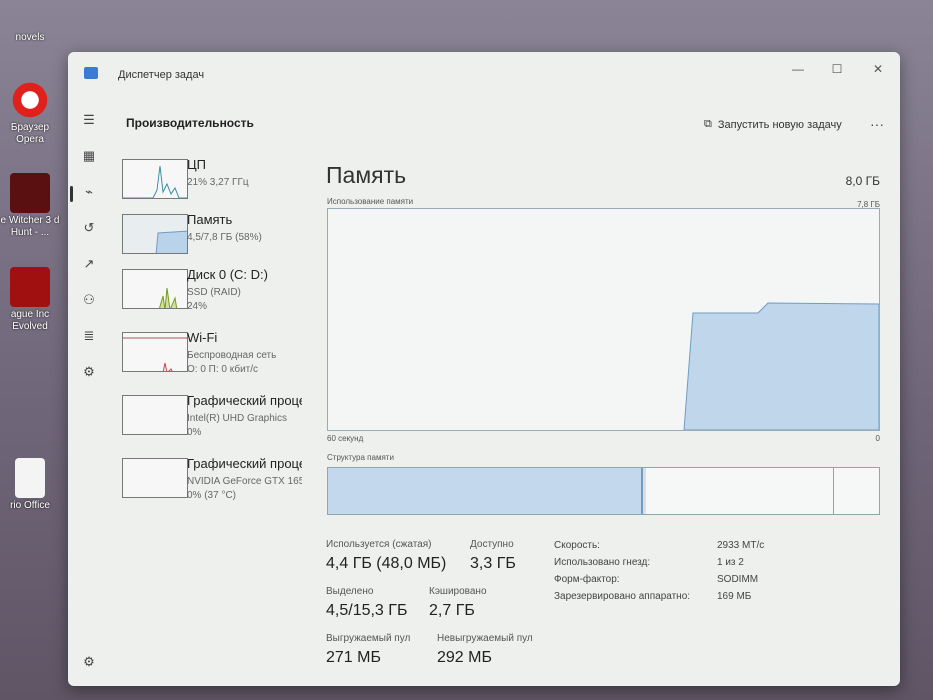 The image size is (933, 700). I want to click on run-new-task-button: ⧉ Запустить новую задачу, so click(773, 124).